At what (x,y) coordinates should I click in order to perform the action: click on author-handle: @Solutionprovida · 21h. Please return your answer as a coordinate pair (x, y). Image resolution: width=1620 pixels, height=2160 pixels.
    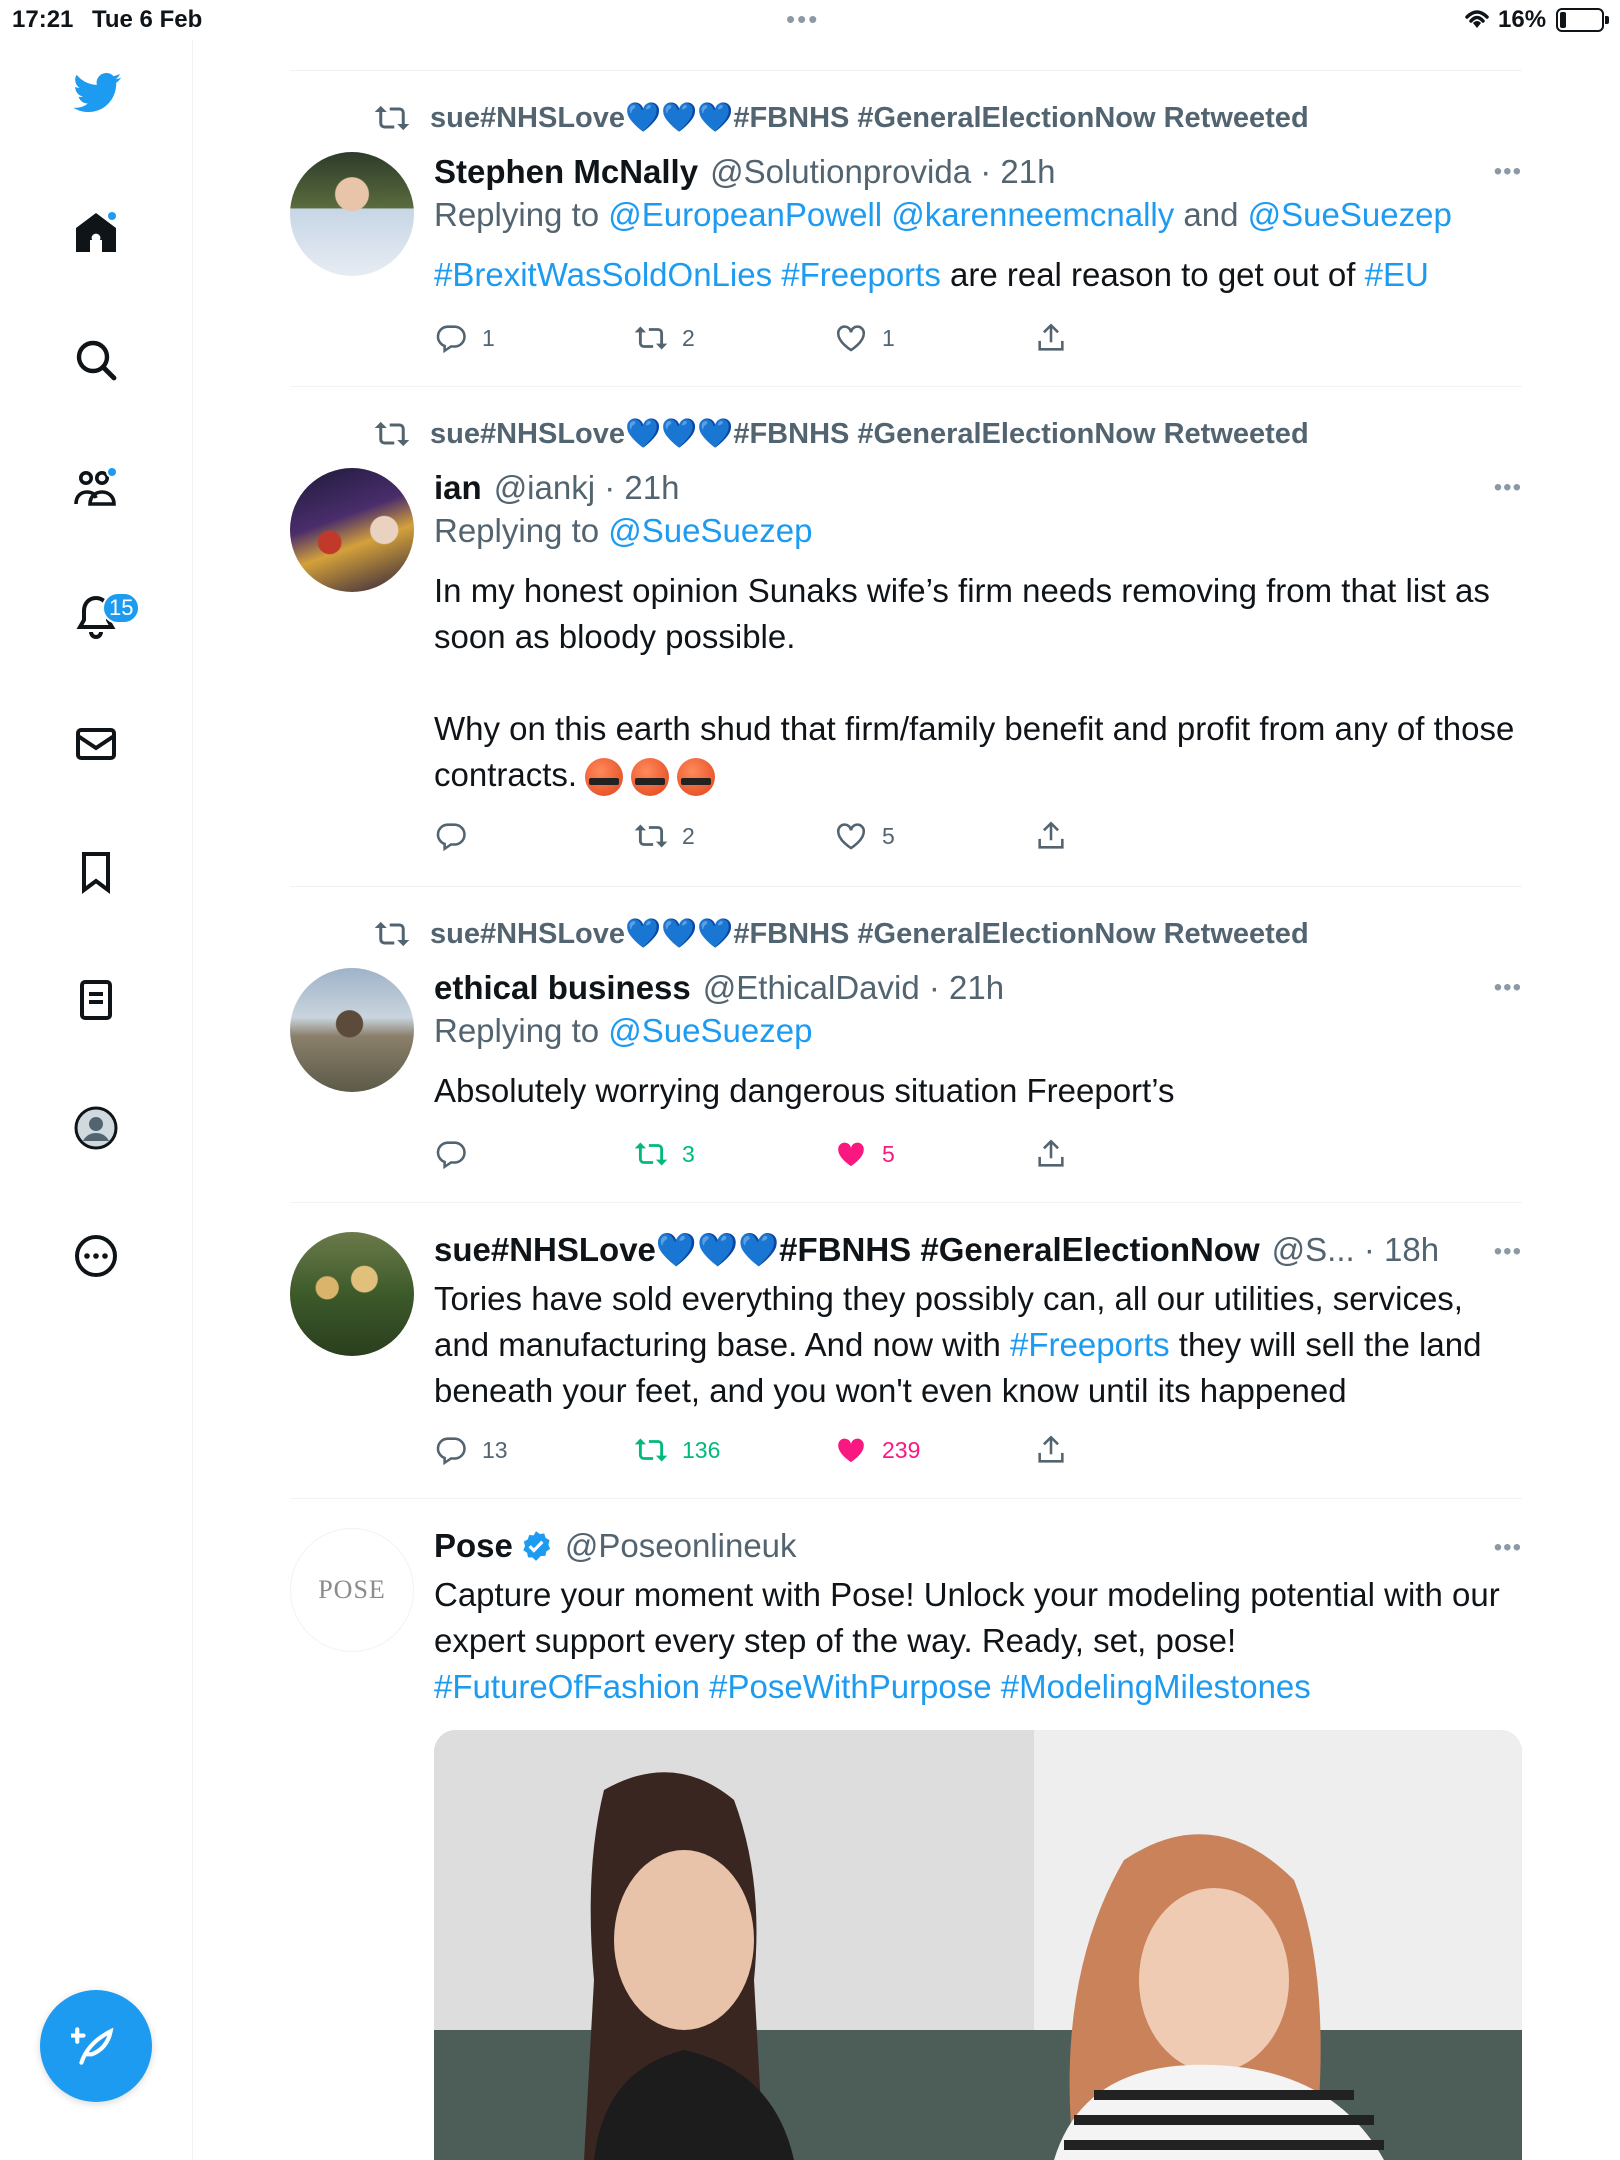
    Looking at the image, I should click on (882, 172).